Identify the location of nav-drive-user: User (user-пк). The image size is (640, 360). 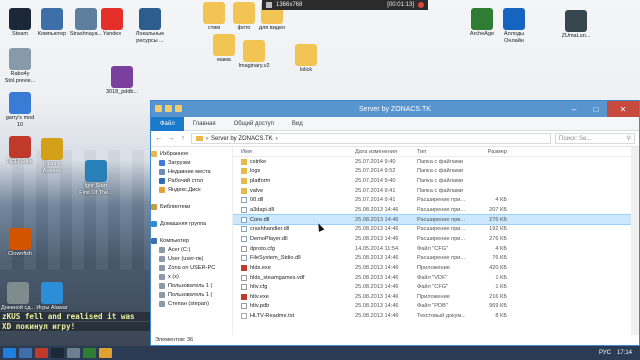
(191, 258).